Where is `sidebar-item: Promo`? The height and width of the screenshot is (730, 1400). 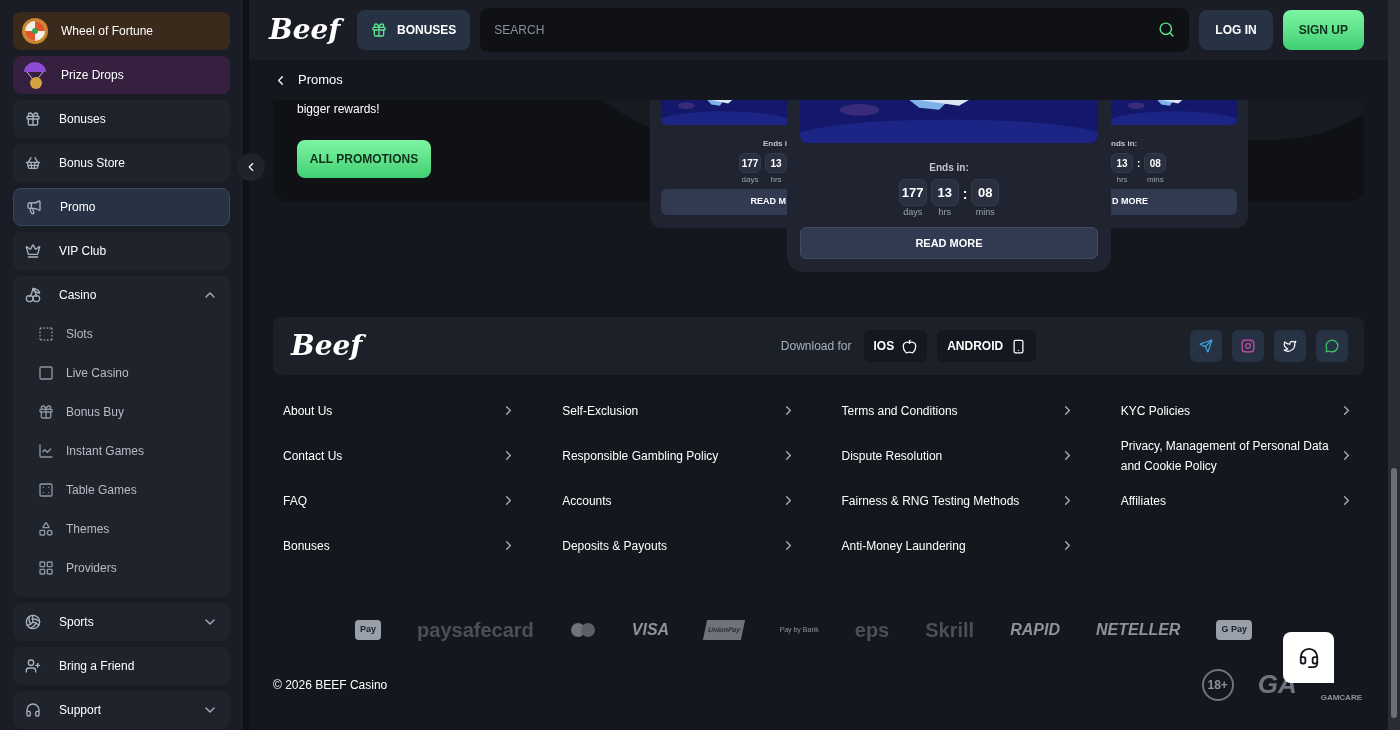 sidebar-item: Promo is located at coordinates (121, 207).